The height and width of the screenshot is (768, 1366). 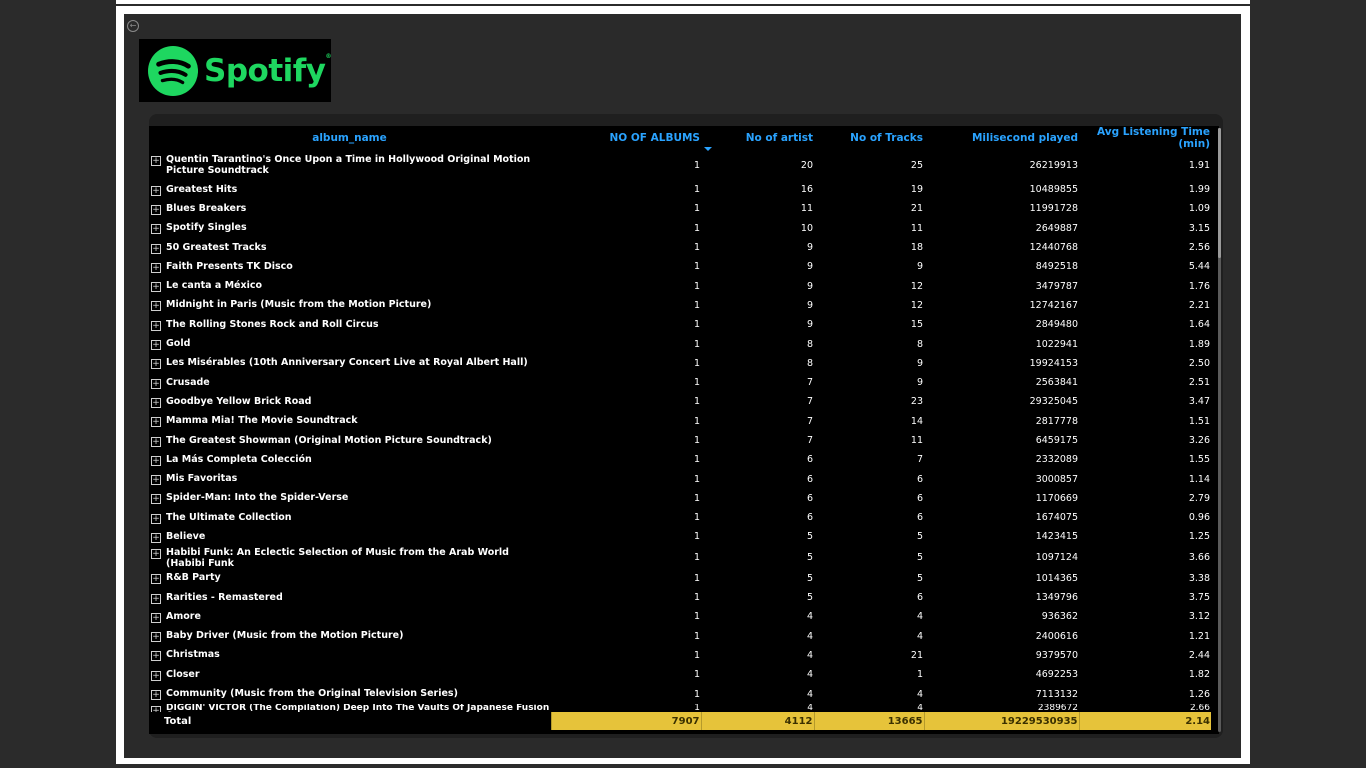 What do you see at coordinates (680, 189) in the screenshot?
I see `table-row: + Greatest Hits 1 16 19 10489855 1.99` at bounding box center [680, 189].